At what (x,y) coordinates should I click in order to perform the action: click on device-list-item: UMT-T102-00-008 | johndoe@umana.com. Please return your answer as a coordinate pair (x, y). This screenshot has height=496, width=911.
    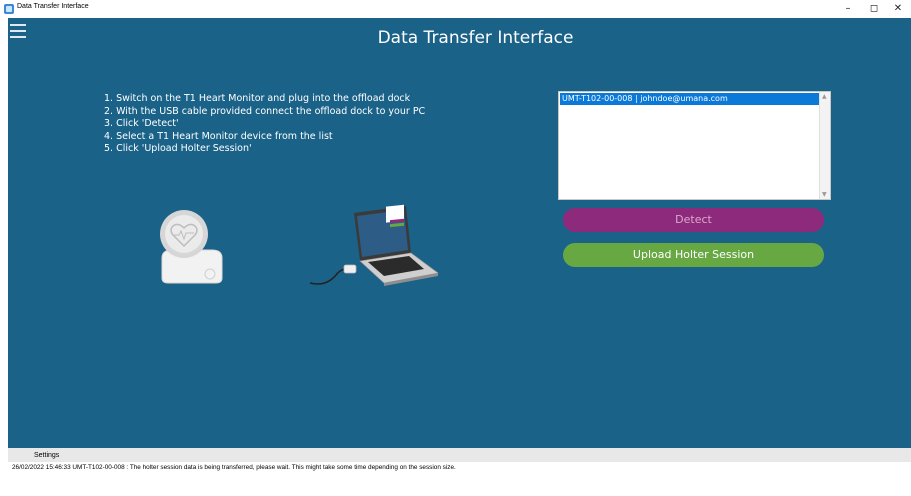
    Looking at the image, I should click on (690, 99).